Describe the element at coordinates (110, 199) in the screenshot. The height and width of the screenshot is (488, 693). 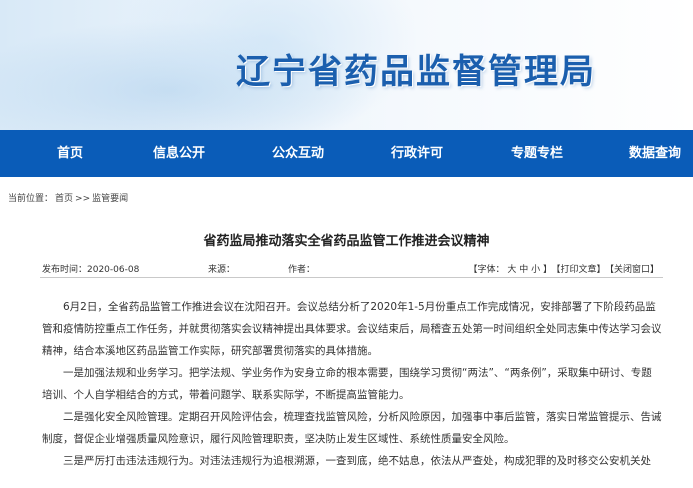
I see `breadcrumb-section-link: 监管要闻` at that location.